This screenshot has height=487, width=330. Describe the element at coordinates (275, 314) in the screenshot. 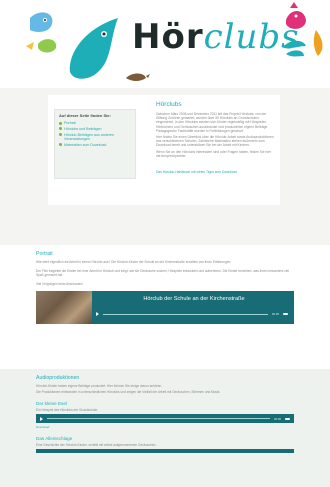

I see `video-time: 00:00` at that location.